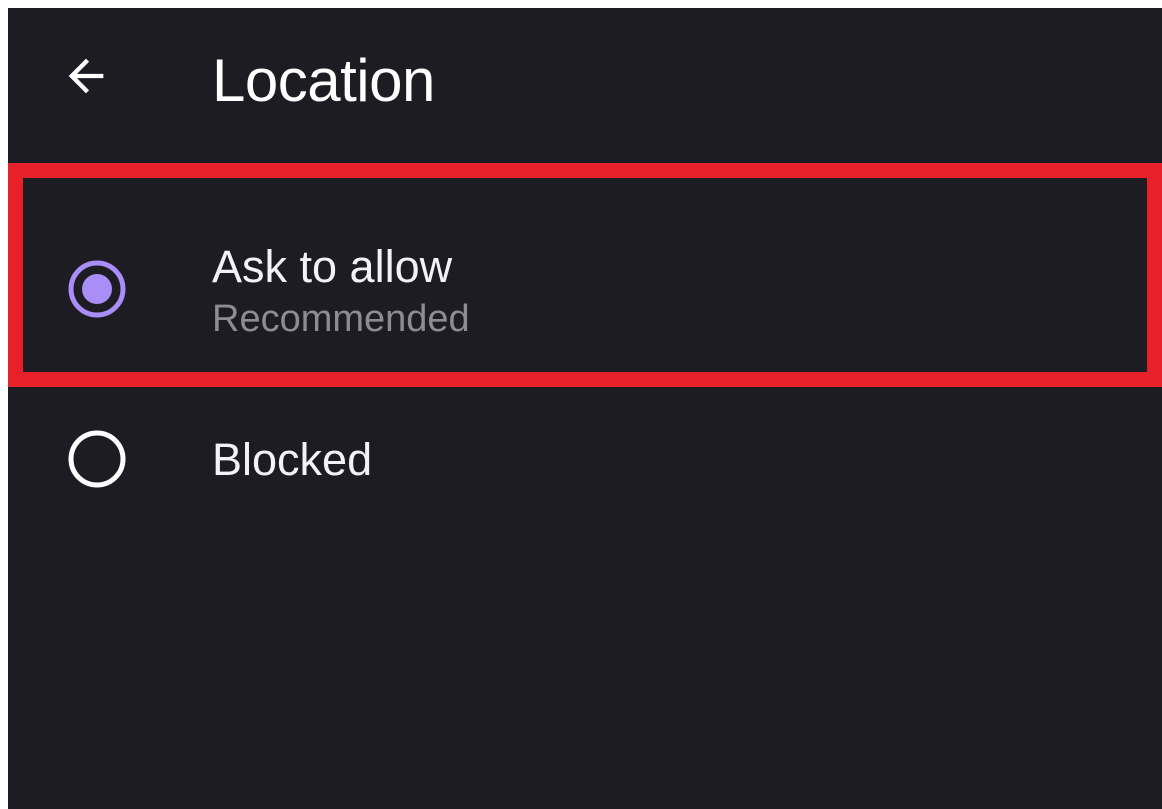 The image size is (1162, 809). I want to click on back-button, so click(86, 76).